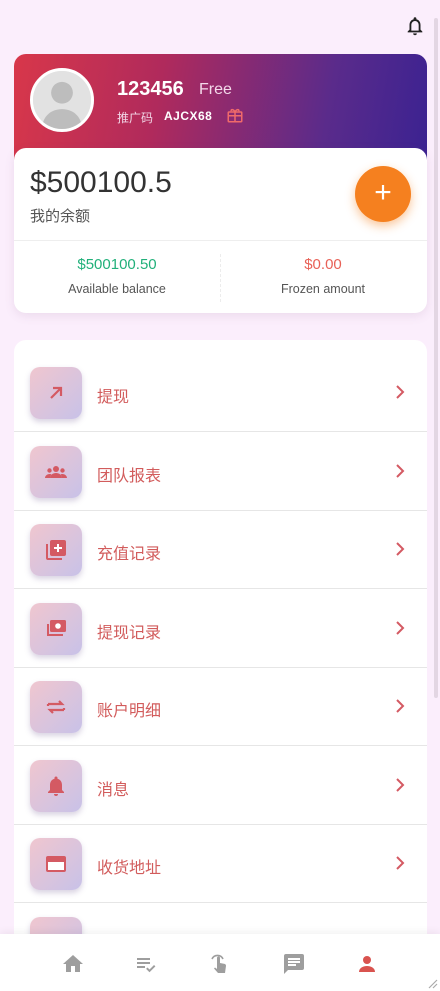  What do you see at coordinates (220, 472) in the screenshot?
I see `menu-item-team-report: 团队报表` at bounding box center [220, 472].